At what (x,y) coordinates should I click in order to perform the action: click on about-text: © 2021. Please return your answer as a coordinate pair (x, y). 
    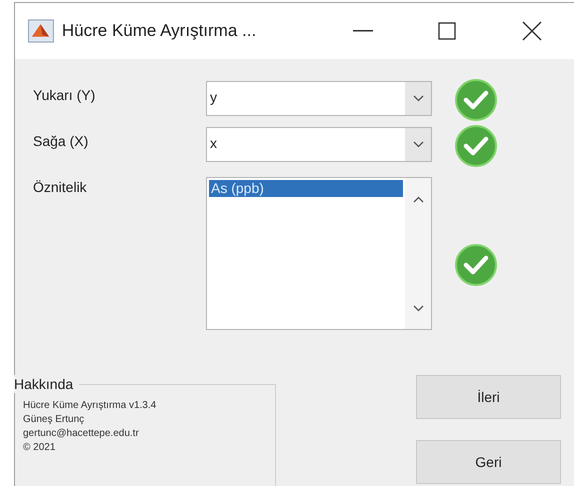
    Looking at the image, I should click on (39, 448).